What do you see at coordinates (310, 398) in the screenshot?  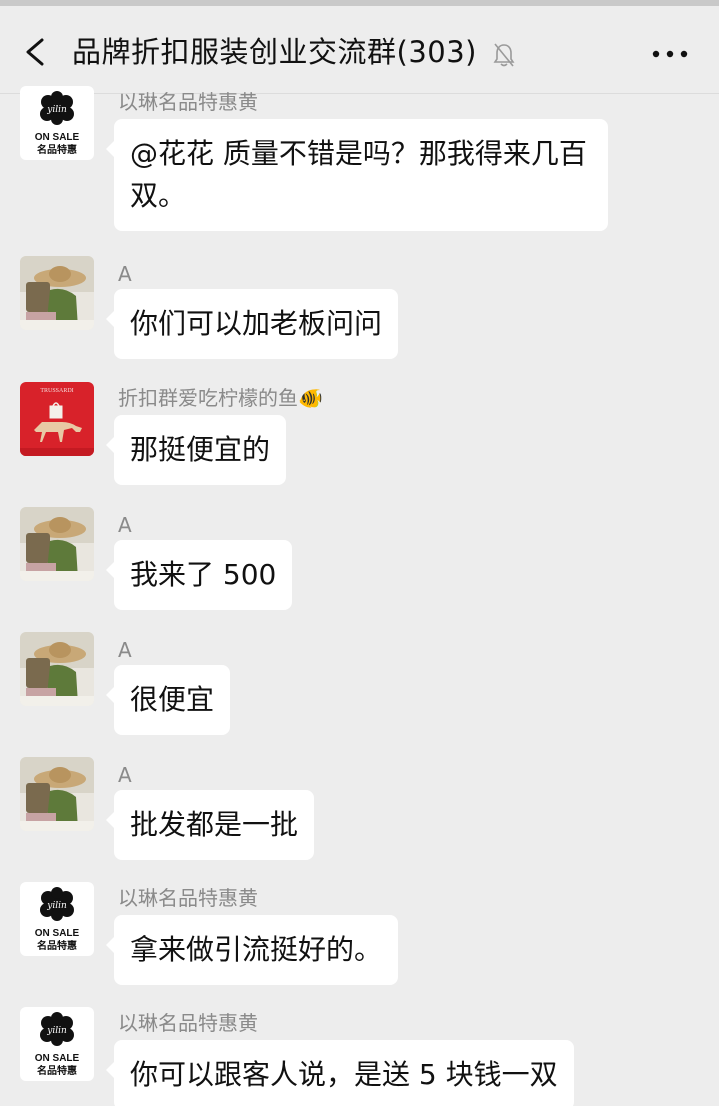 I see `fish-emoji-icon: 🐠` at bounding box center [310, 398].